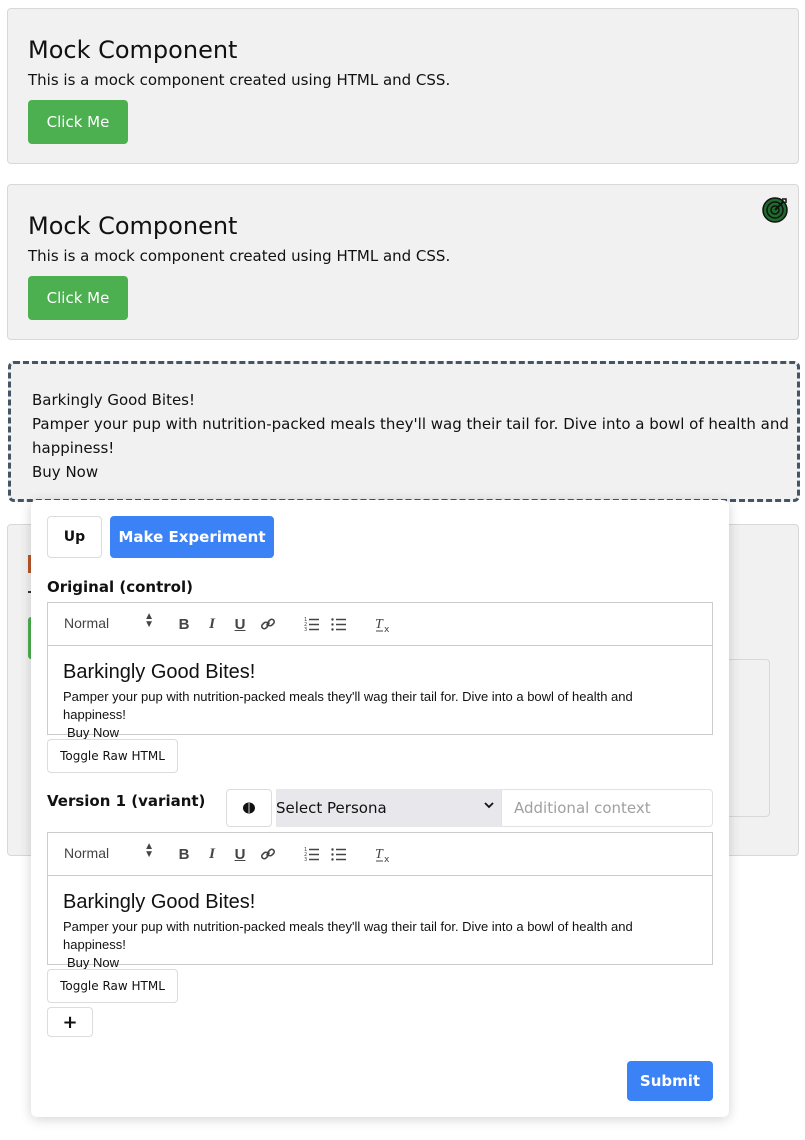 The height and width of the screenshot is (1140, 805). Describe the element at coordinates (114, 400) in the screenshot. I see `block-heading: Barkingly Good Bites!` at that location.